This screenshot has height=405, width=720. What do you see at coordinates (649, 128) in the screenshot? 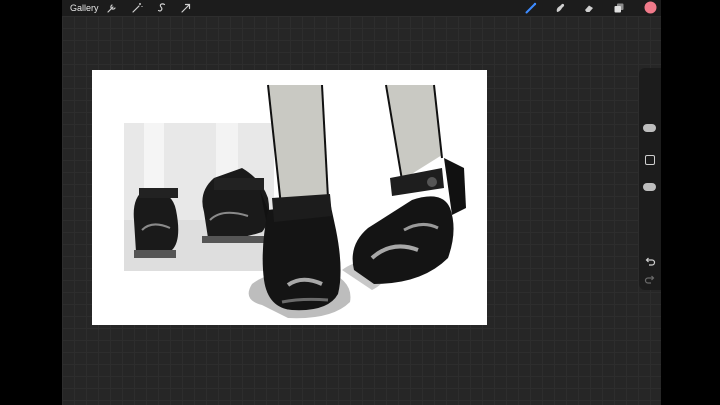
I see `brush-size-slider` at bounding box center [649, 128].